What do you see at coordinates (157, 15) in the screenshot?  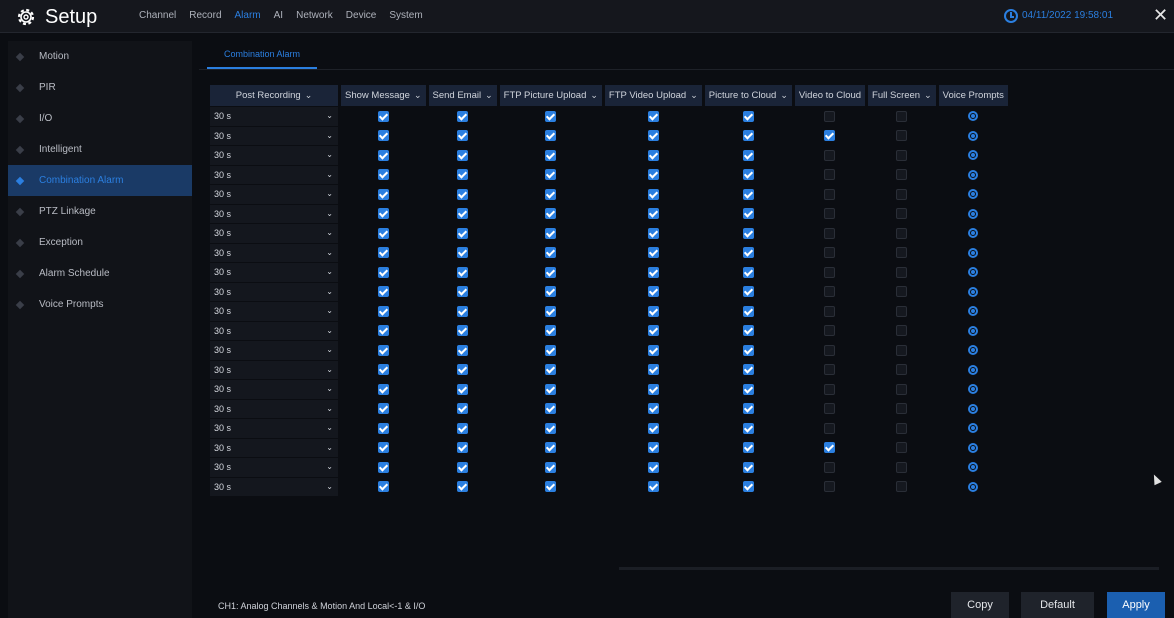 I see `nav-channel: Channel` at bounding box center [157, 15].